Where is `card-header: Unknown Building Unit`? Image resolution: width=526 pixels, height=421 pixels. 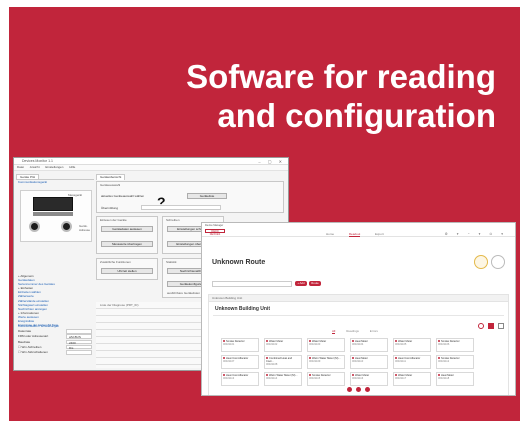 card-header: Unknown Building Unit is located at coordinates (358, 298).